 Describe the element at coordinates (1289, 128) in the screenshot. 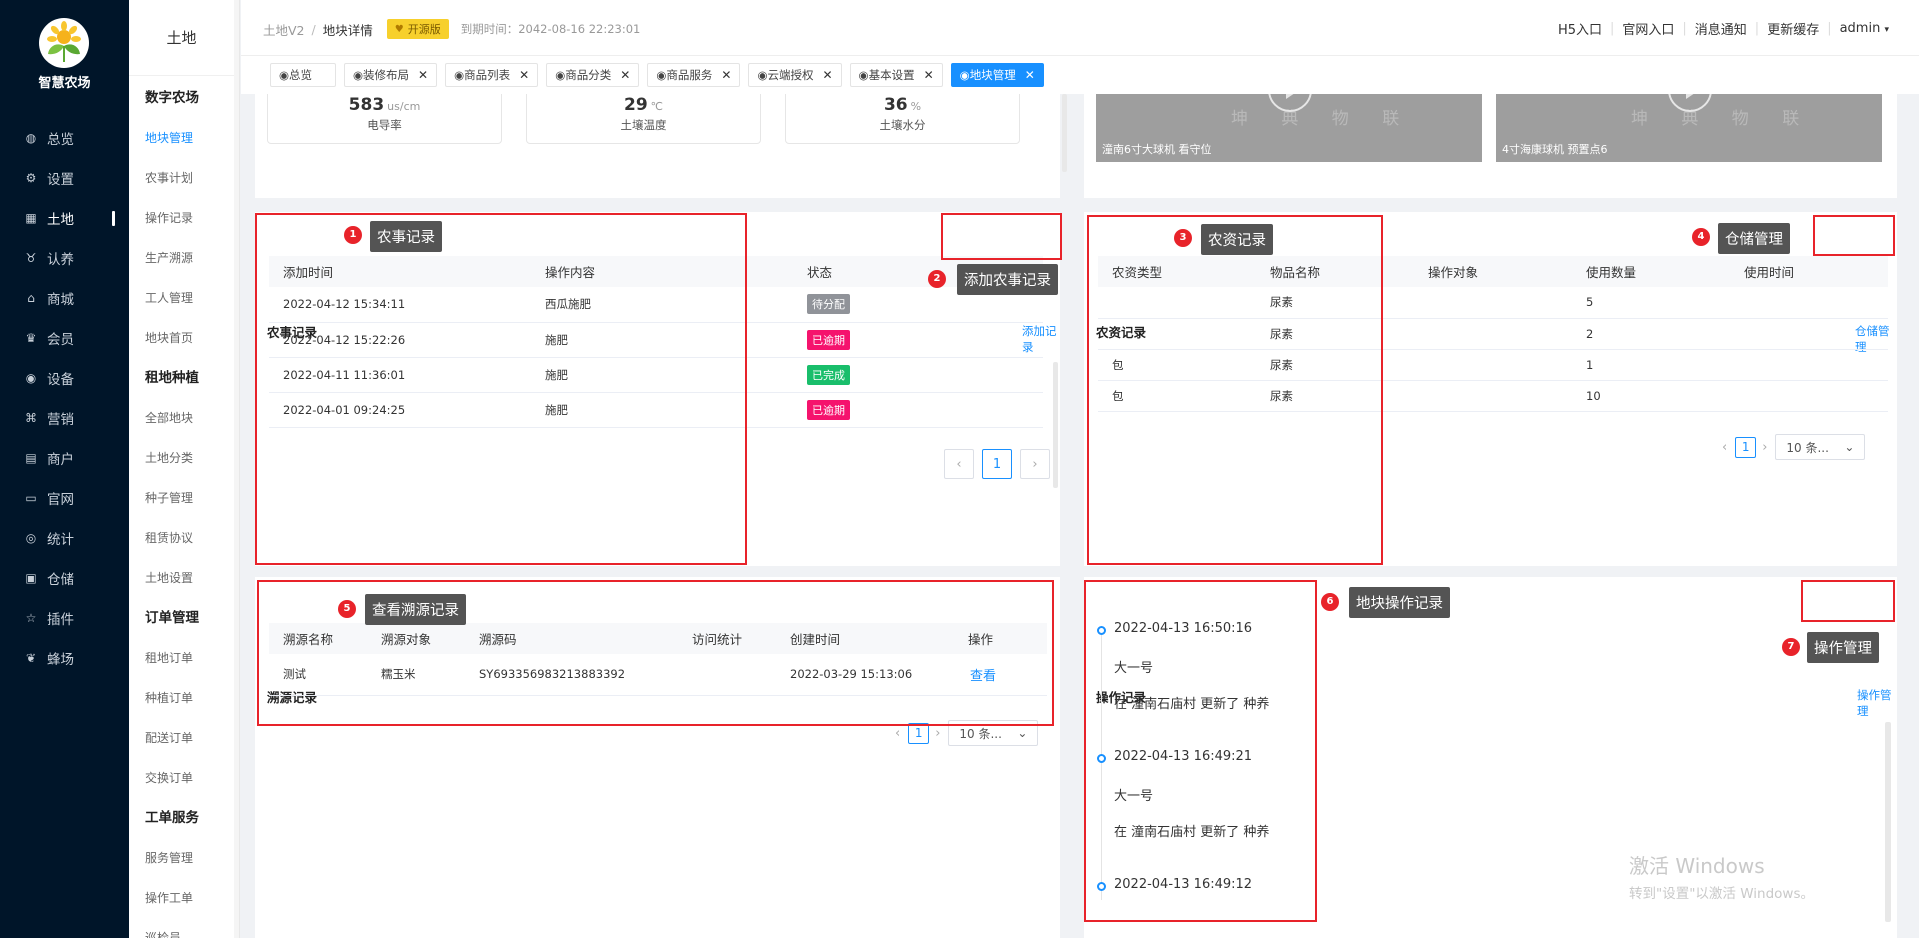

I see `video-tile: 坤 典 物 联 潼南6寸大球机 看守位` at that location.